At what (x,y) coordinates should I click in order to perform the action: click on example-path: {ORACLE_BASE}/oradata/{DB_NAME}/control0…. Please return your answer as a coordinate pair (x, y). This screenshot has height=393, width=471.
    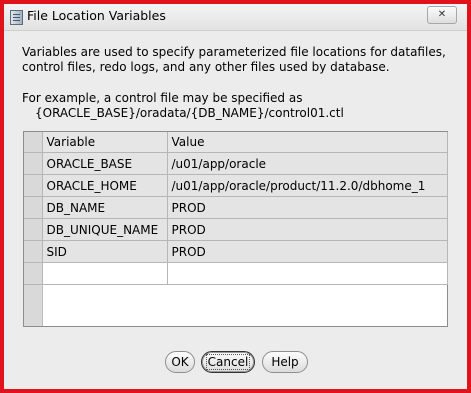
    Looking at the image, I should click on (189, 113).